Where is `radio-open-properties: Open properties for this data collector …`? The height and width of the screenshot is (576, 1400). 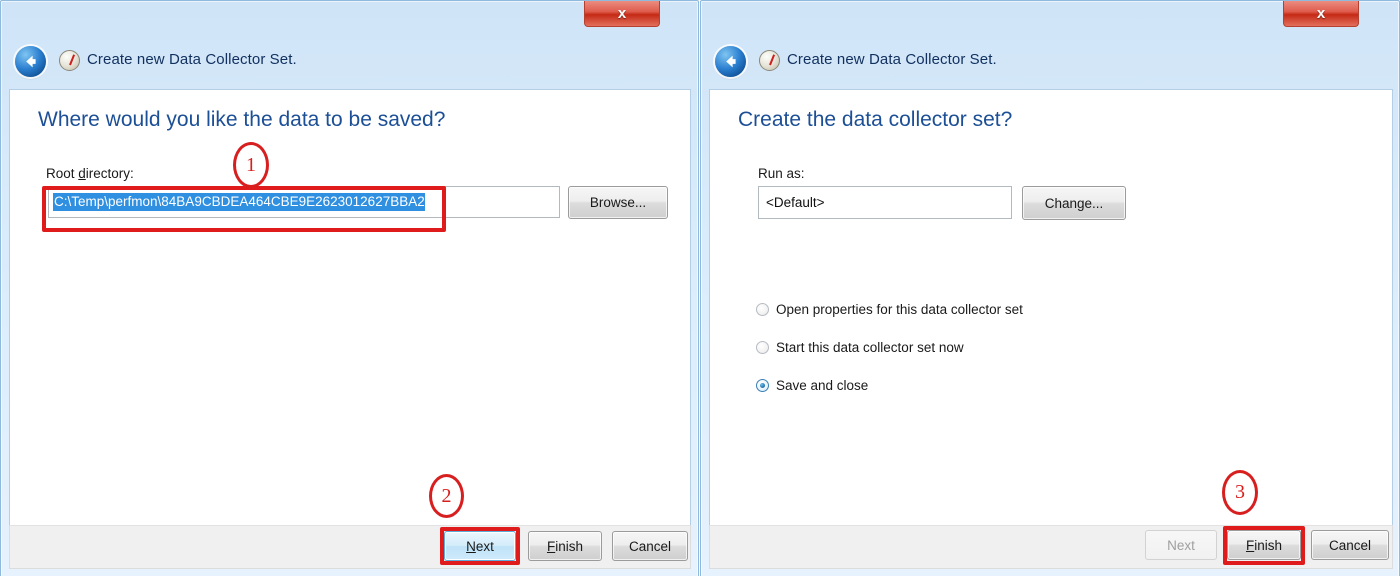 radio-open-properties: Open properties for this data collector … is located at coordinates (889, 309).